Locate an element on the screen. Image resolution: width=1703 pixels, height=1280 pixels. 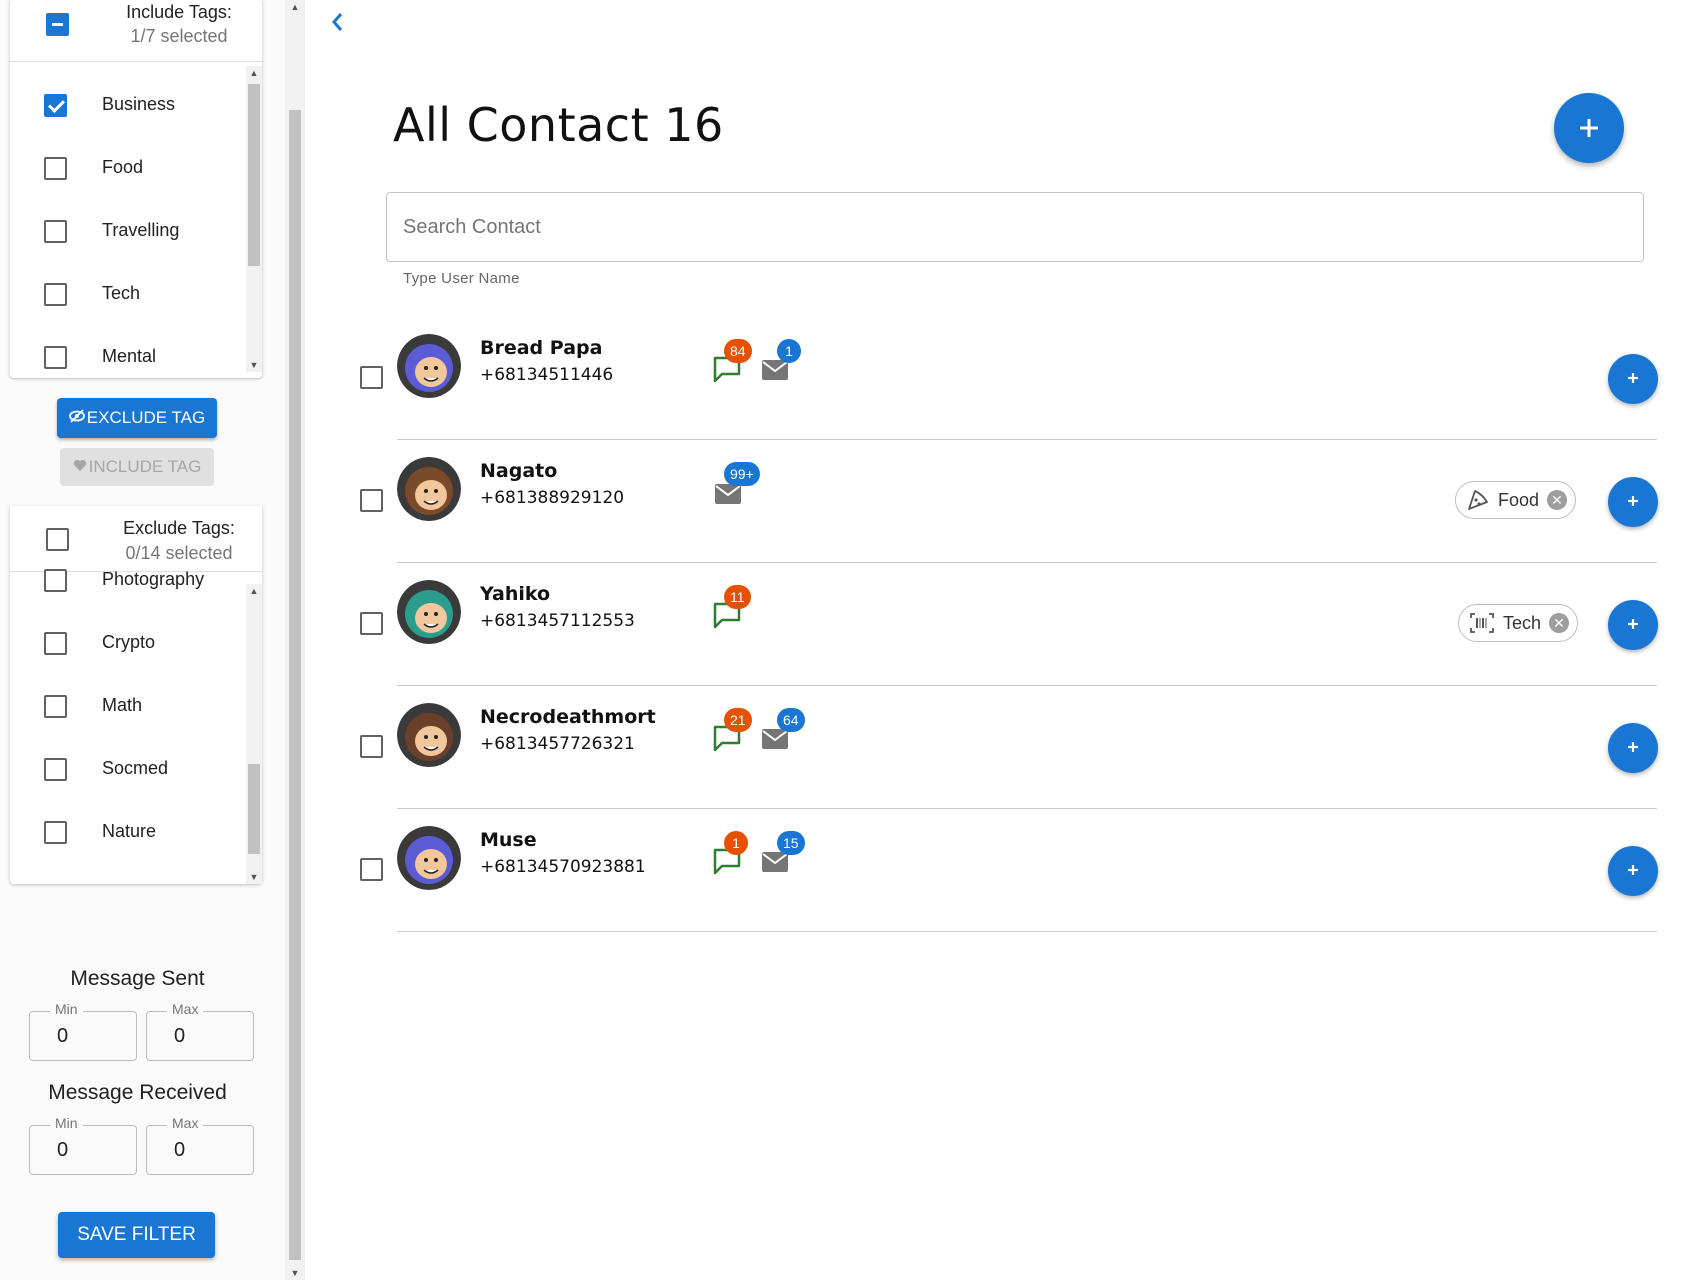
contact-phone: +6813457112553 is located at coordinates (557, 621).